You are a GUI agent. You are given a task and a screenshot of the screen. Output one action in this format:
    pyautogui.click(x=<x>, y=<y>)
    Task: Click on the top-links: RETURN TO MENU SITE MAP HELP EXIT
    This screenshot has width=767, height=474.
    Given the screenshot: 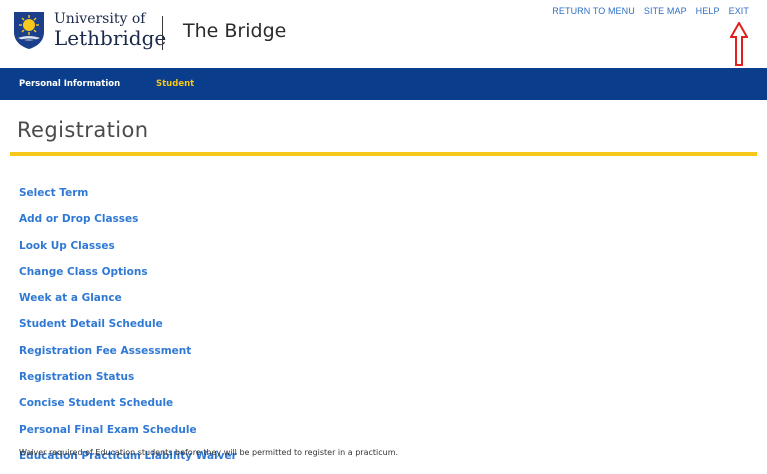 What is the action you would take?
    pyautogui.click(x=650, y=11)
    